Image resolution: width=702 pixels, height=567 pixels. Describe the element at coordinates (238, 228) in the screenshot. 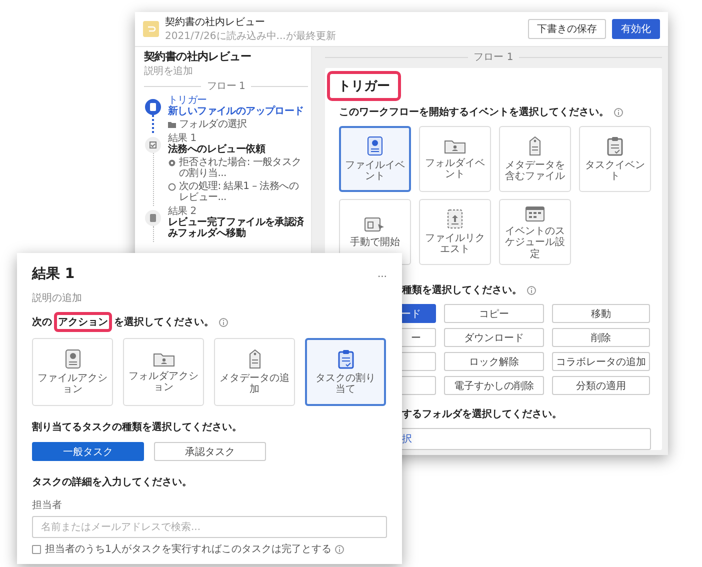

I see `step-title: レビュー完了ファイルを承認済みフォルダへ移動` at that location.